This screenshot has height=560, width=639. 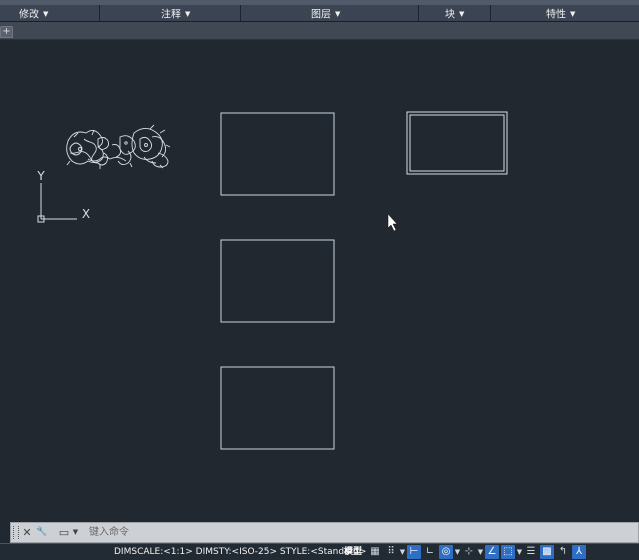 I want to click on ribbon-panel-bar: 修改 ▼ 注释 ▼ 图层 ▼ 块 ▼ 特性 ▼, so click(x=319, y=11).